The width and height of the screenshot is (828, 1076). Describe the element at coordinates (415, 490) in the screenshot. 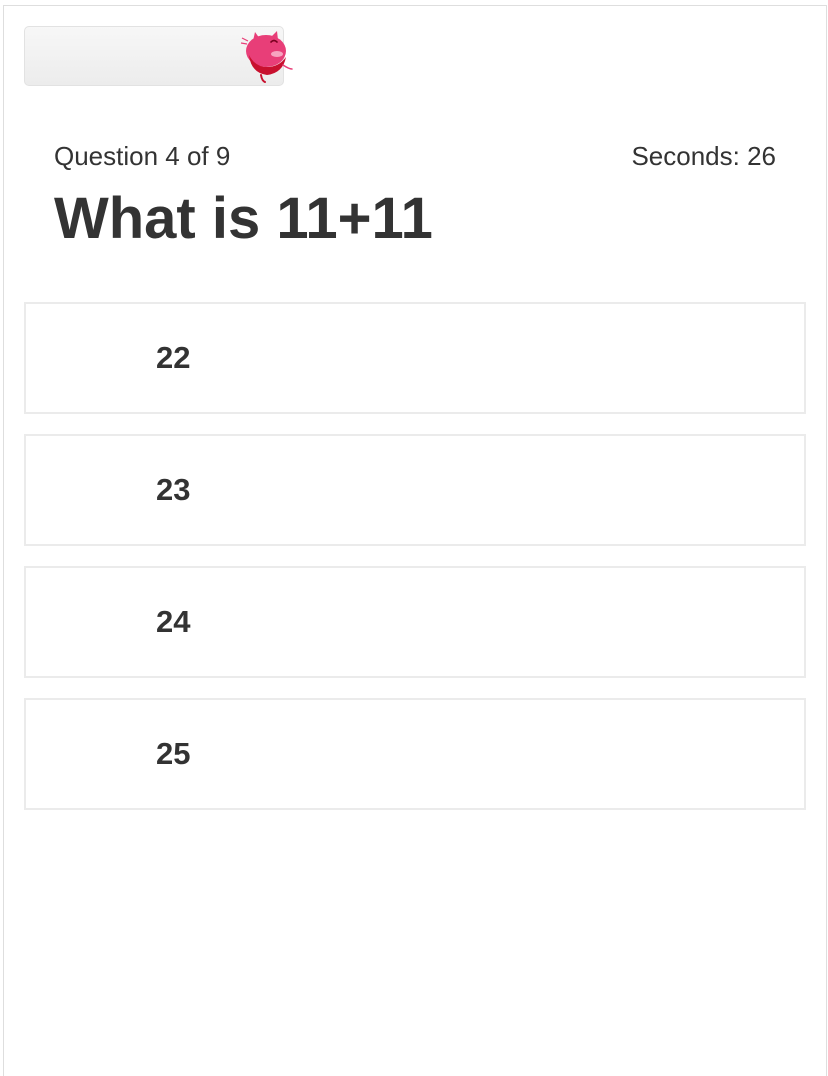

I see `answer-option-2: 23` at that location.